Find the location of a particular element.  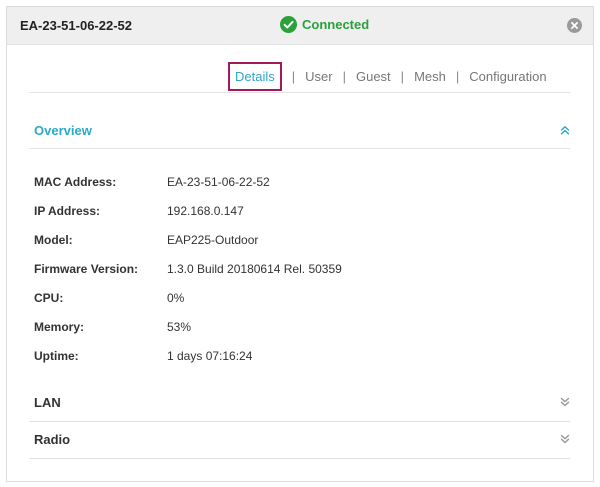

lan-title: LAN is located at coordinates (47, 402).